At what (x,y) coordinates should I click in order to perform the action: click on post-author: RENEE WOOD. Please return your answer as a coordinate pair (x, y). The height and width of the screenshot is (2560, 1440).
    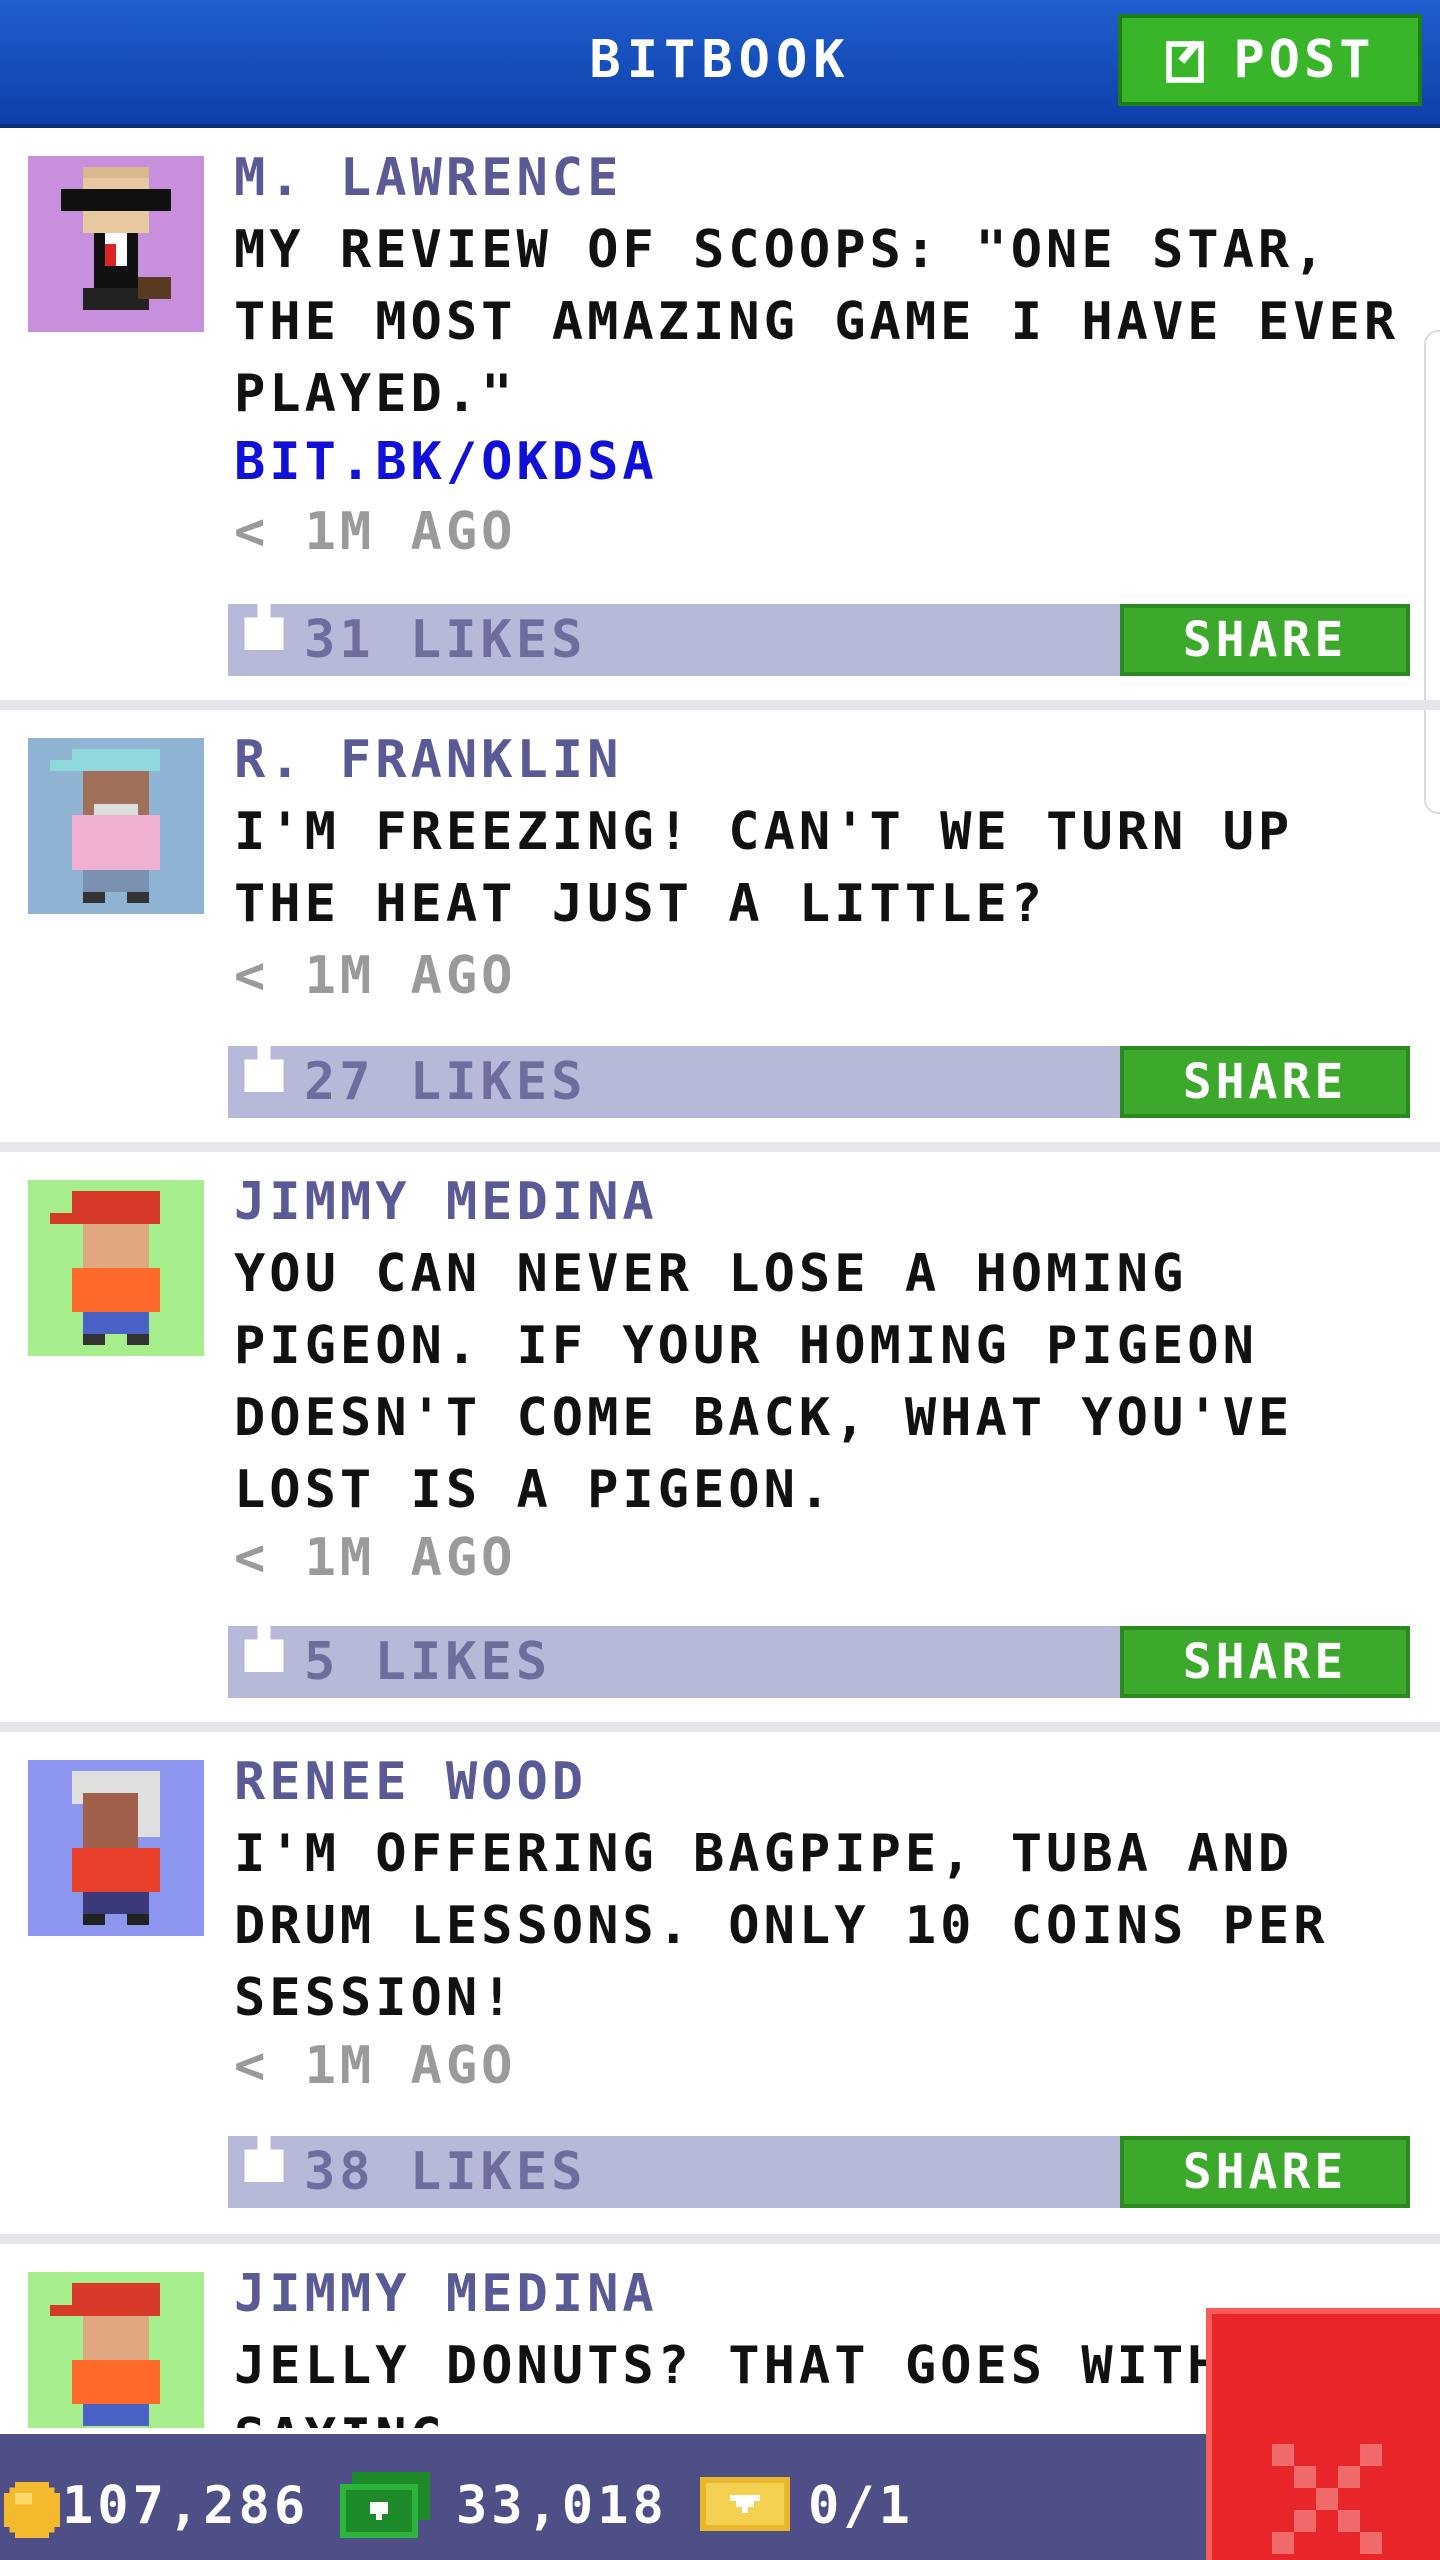
    Looking at the image, I should click on (410, 1782).